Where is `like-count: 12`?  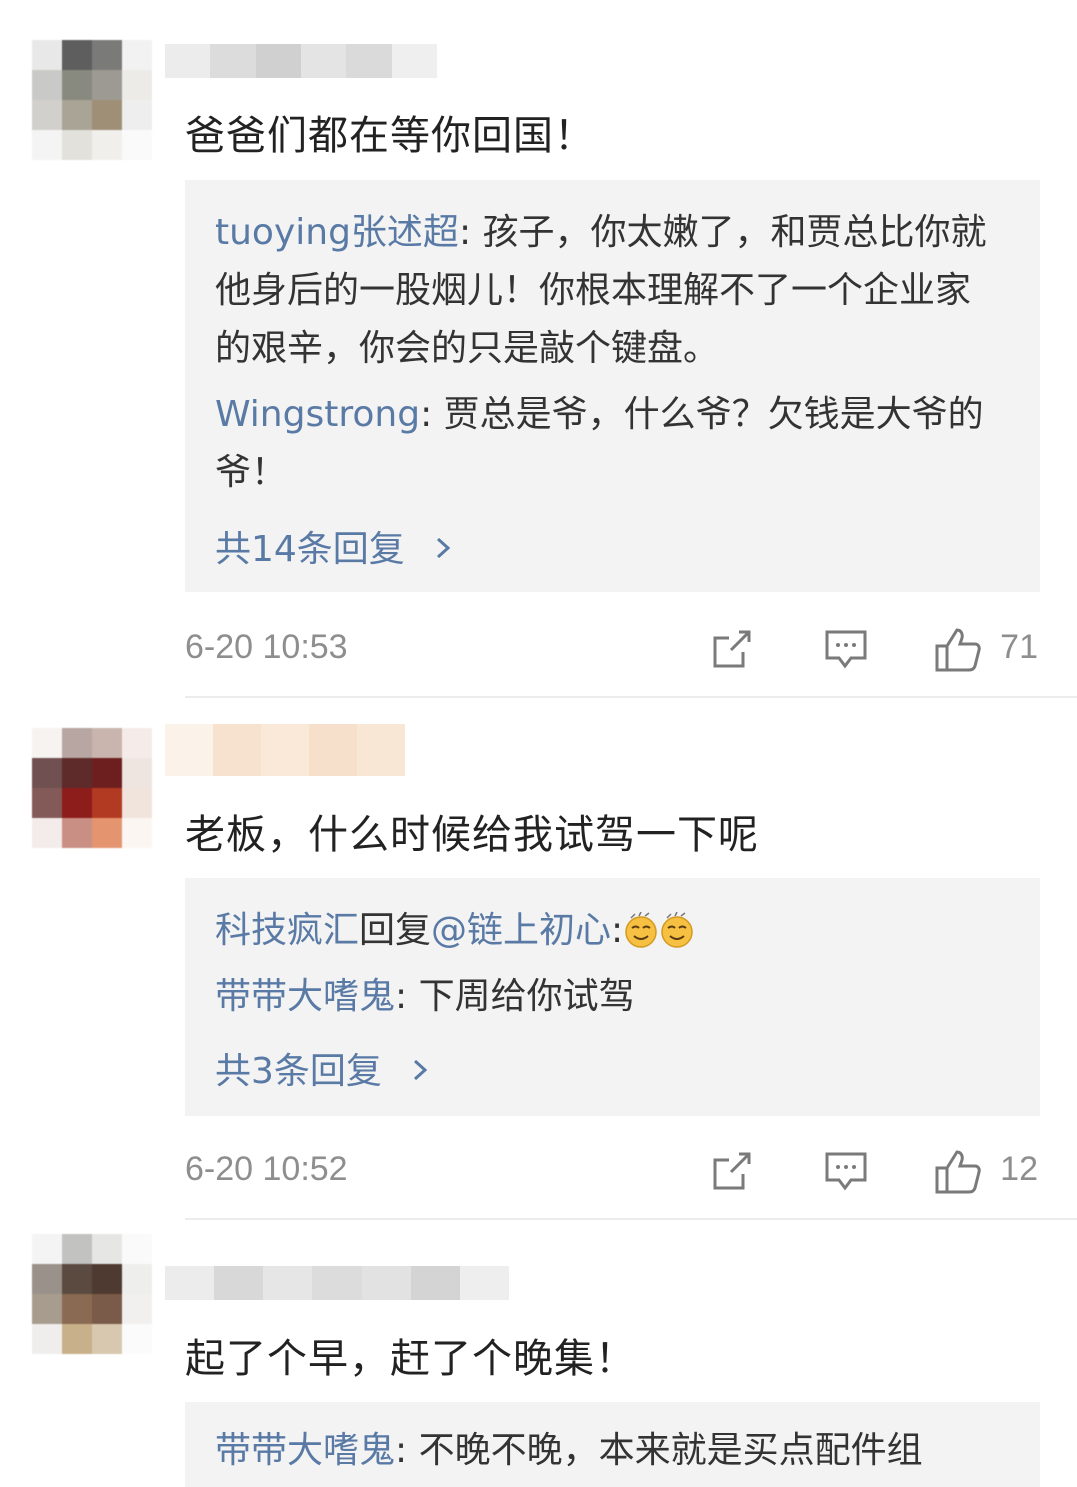
like-count: 12 is located at coordinates (1019, 1169).